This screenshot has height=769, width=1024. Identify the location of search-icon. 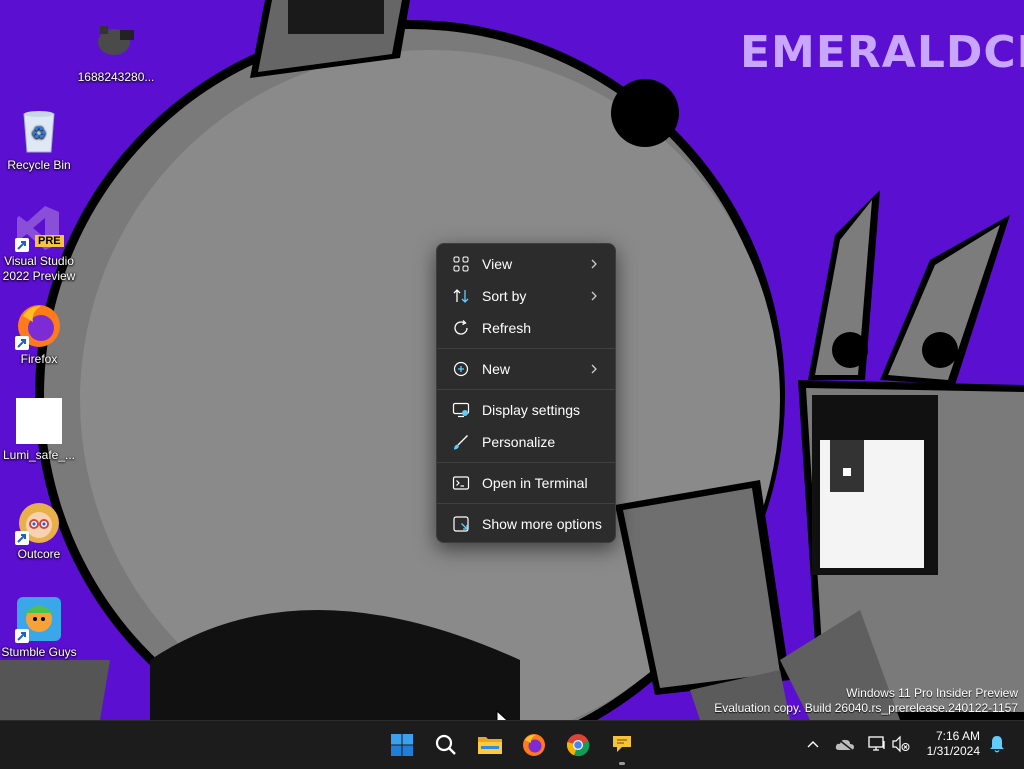
(445, 744).